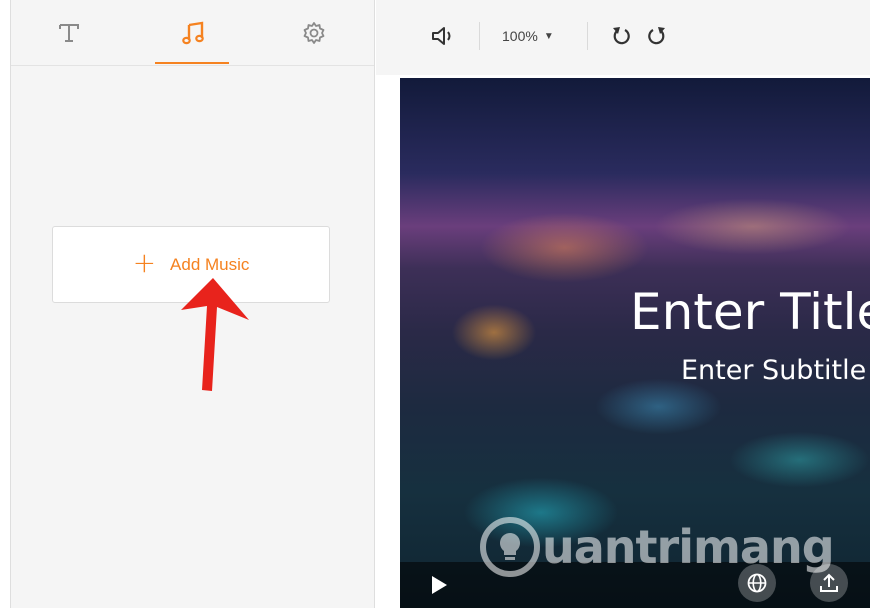  Describe the element at coordinates (773, 370) in the screenshot. I see `preview-subtitle: Enter Subtitle` at that location.